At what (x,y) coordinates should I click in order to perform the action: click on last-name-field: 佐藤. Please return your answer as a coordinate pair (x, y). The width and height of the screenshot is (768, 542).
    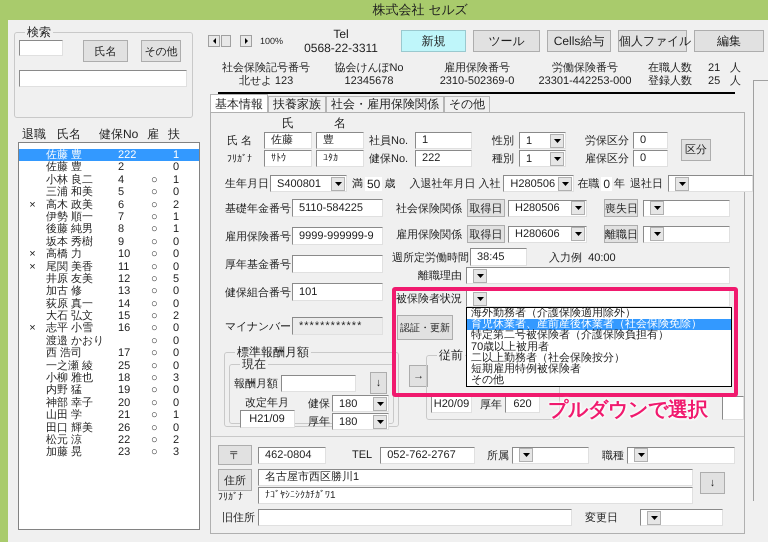
    Looking at the image, I should click on (288, 140).